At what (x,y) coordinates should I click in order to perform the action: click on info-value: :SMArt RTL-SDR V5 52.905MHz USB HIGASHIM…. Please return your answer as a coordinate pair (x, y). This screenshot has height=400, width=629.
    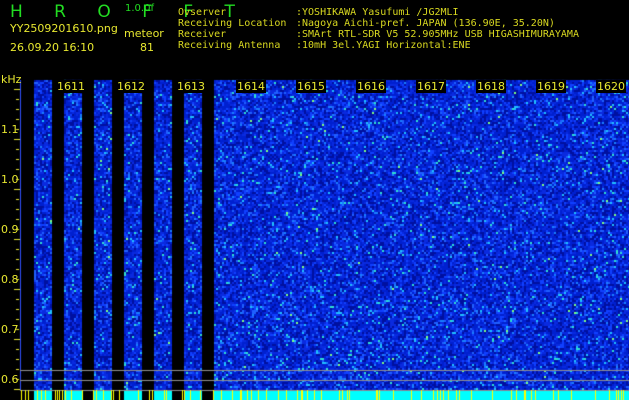
    Looking at the image, I should click on (437, 34).